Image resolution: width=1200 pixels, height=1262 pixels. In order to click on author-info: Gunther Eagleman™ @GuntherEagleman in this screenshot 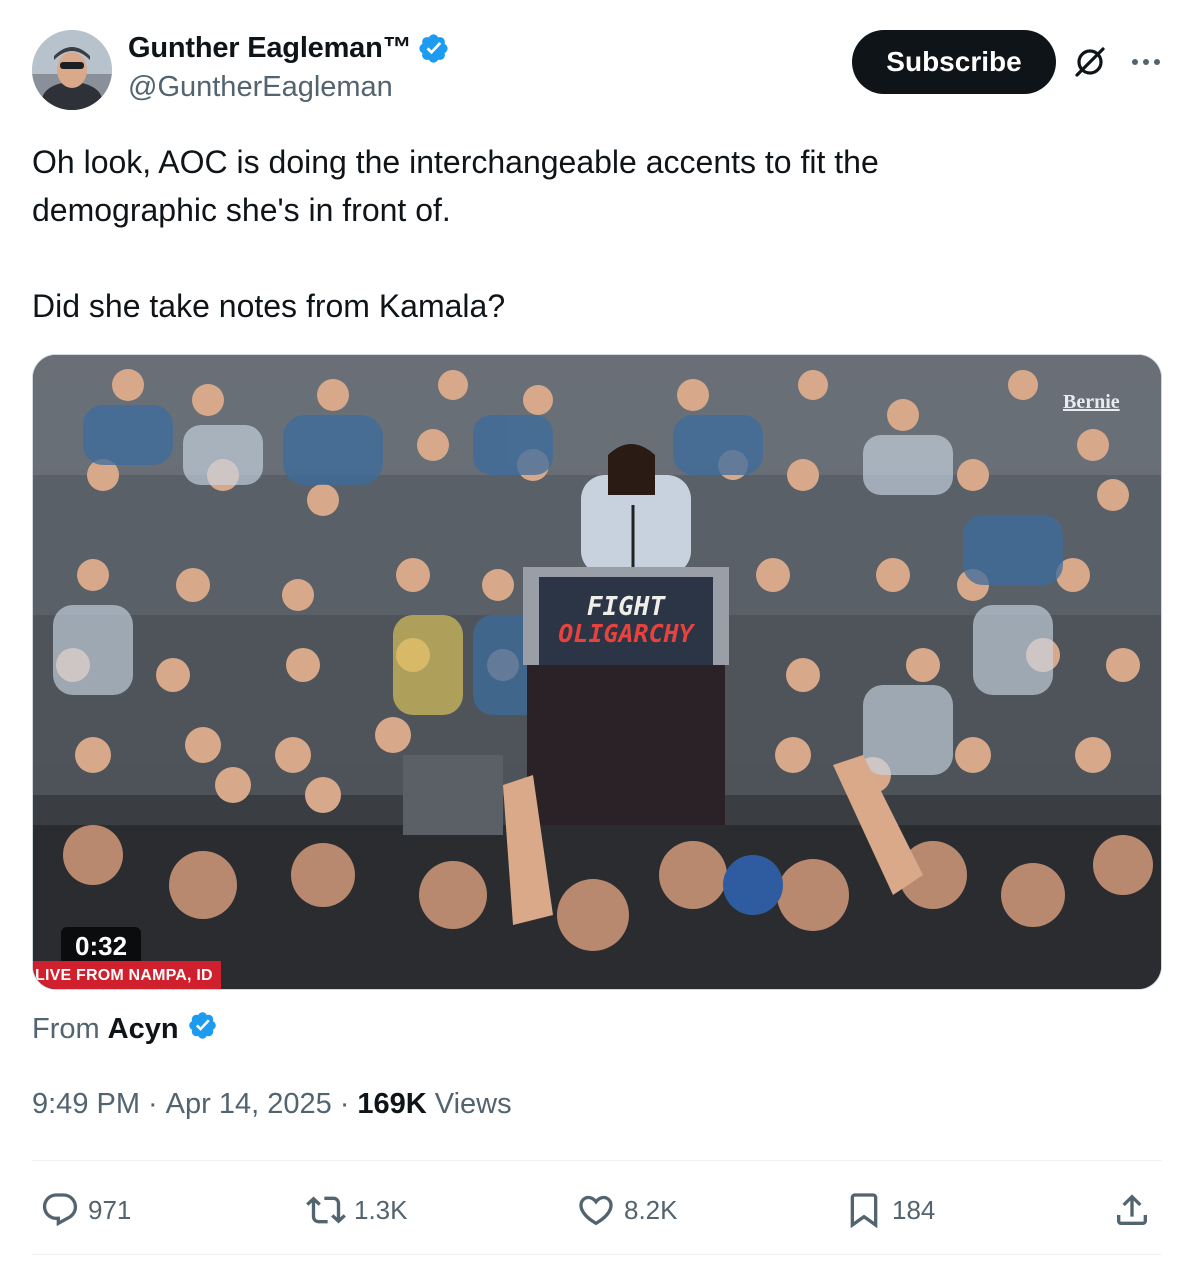, I will do `click(289, 68)`.